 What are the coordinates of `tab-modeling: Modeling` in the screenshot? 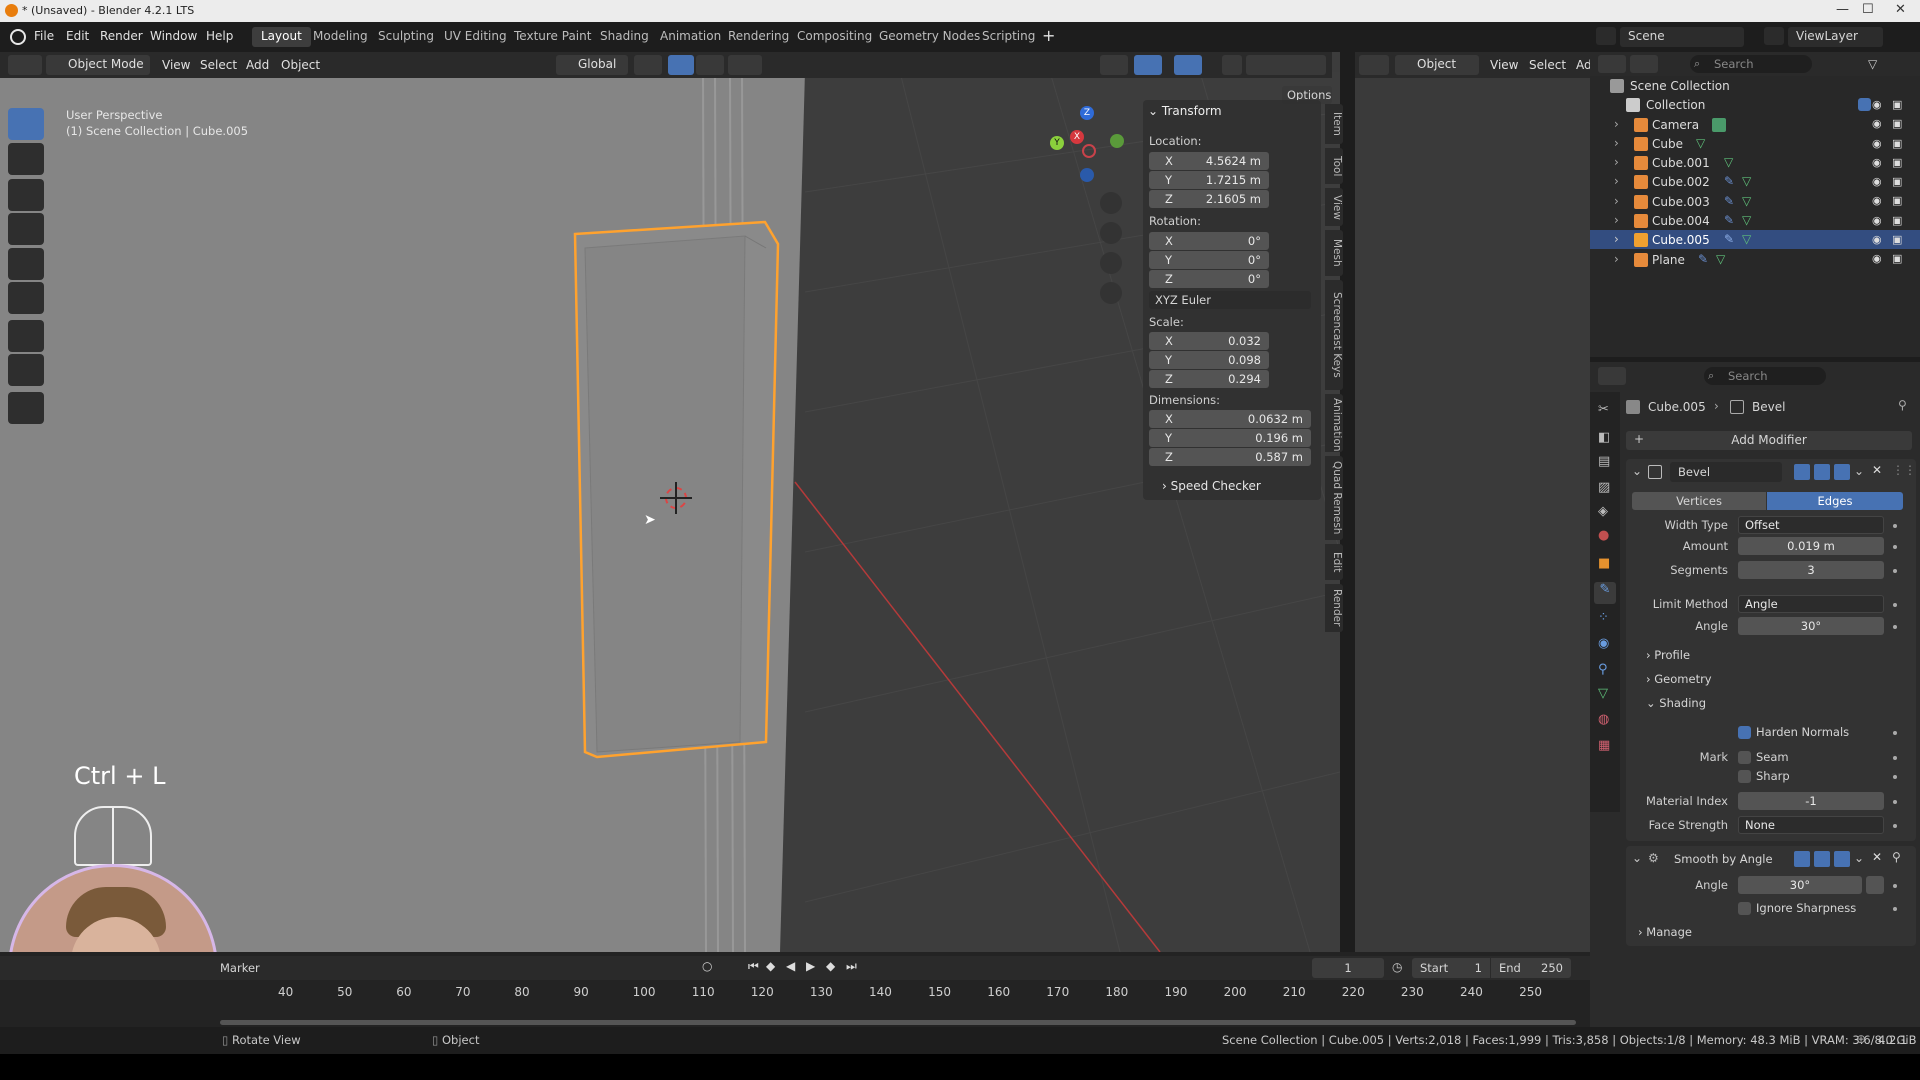 It's located at (340, 37).